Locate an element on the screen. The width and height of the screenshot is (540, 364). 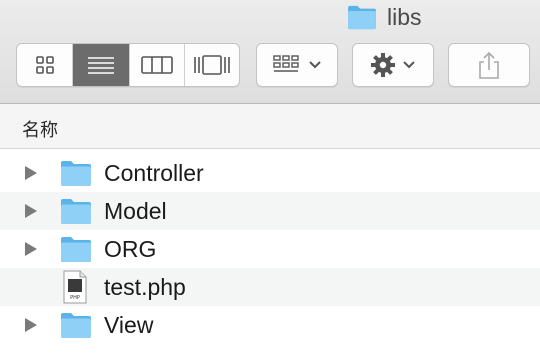
list-item-view: View is located at coordinates (270, 325).